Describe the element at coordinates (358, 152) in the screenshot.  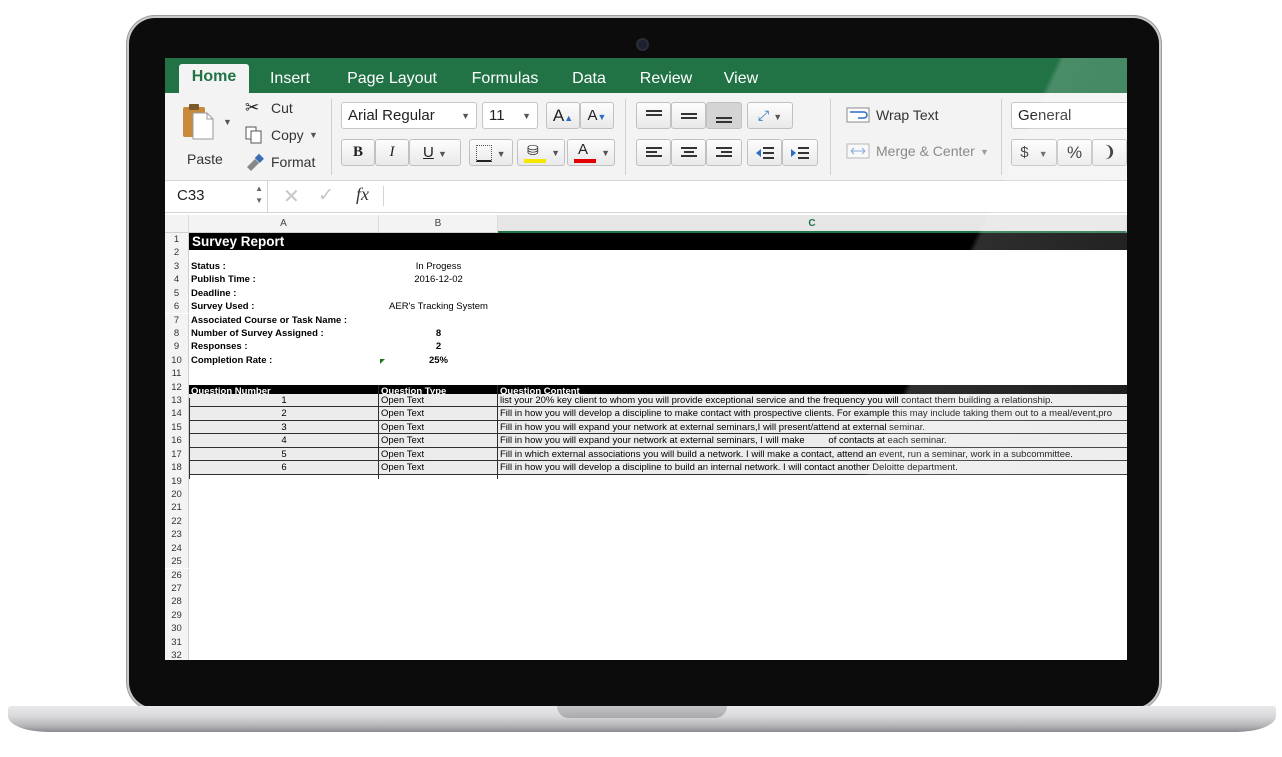
I see `bold-button: B` at that location.